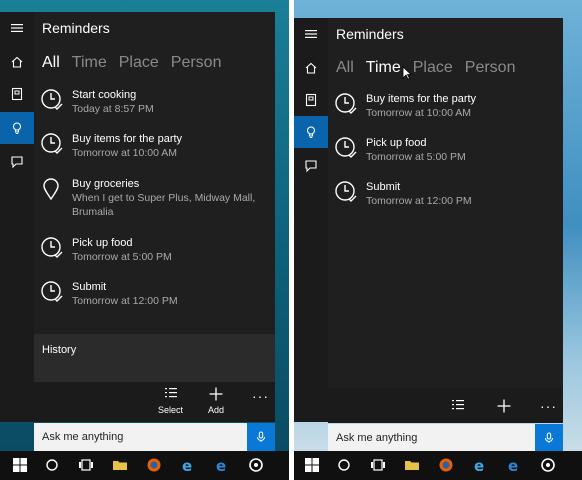 This screenshot has height=480, width=582. What do you see at coordinates (93, 212) in the screenshot?
I see `reminder-place-line2: Brumalia` at bounding box center [93, 212].